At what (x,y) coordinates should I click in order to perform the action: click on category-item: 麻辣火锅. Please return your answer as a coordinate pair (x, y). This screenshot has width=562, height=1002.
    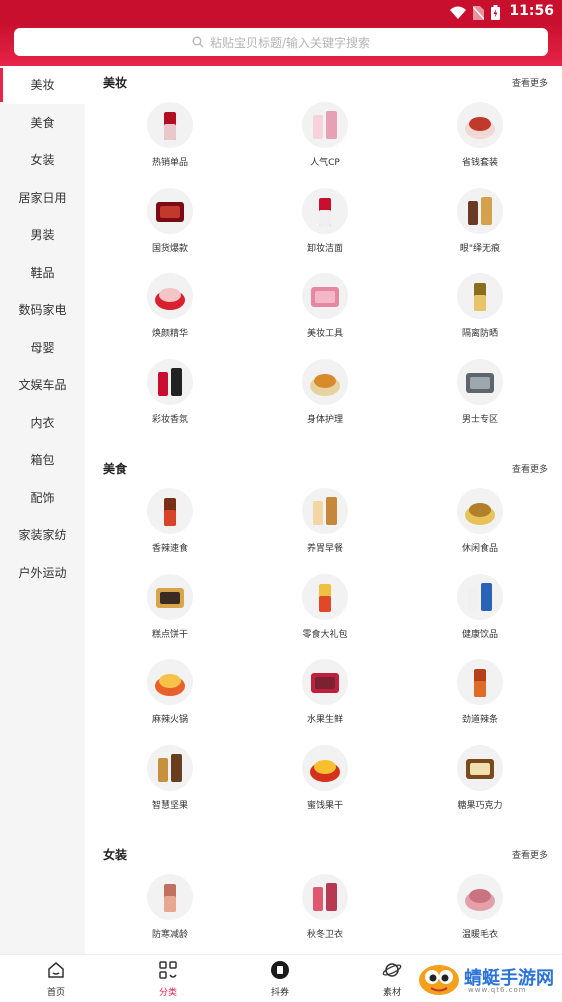
    Looking at the image, I should click on (165, 702).